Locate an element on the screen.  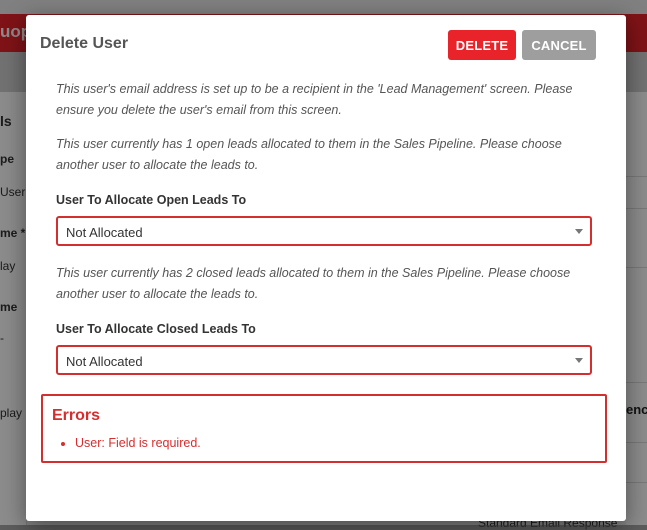
errors-list: User: Field is required. is located at coordinates (130, 443).